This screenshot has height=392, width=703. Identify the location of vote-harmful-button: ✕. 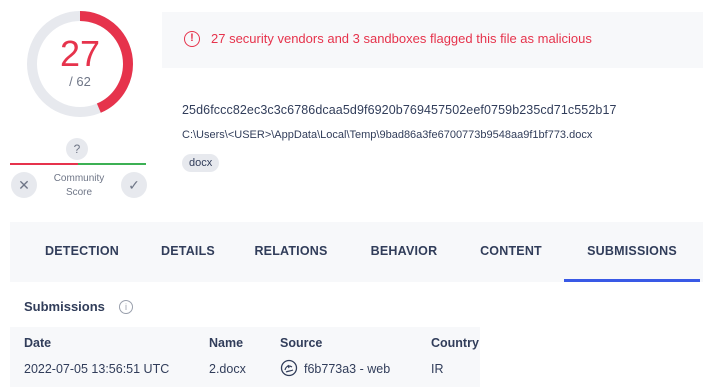
(24, 185).